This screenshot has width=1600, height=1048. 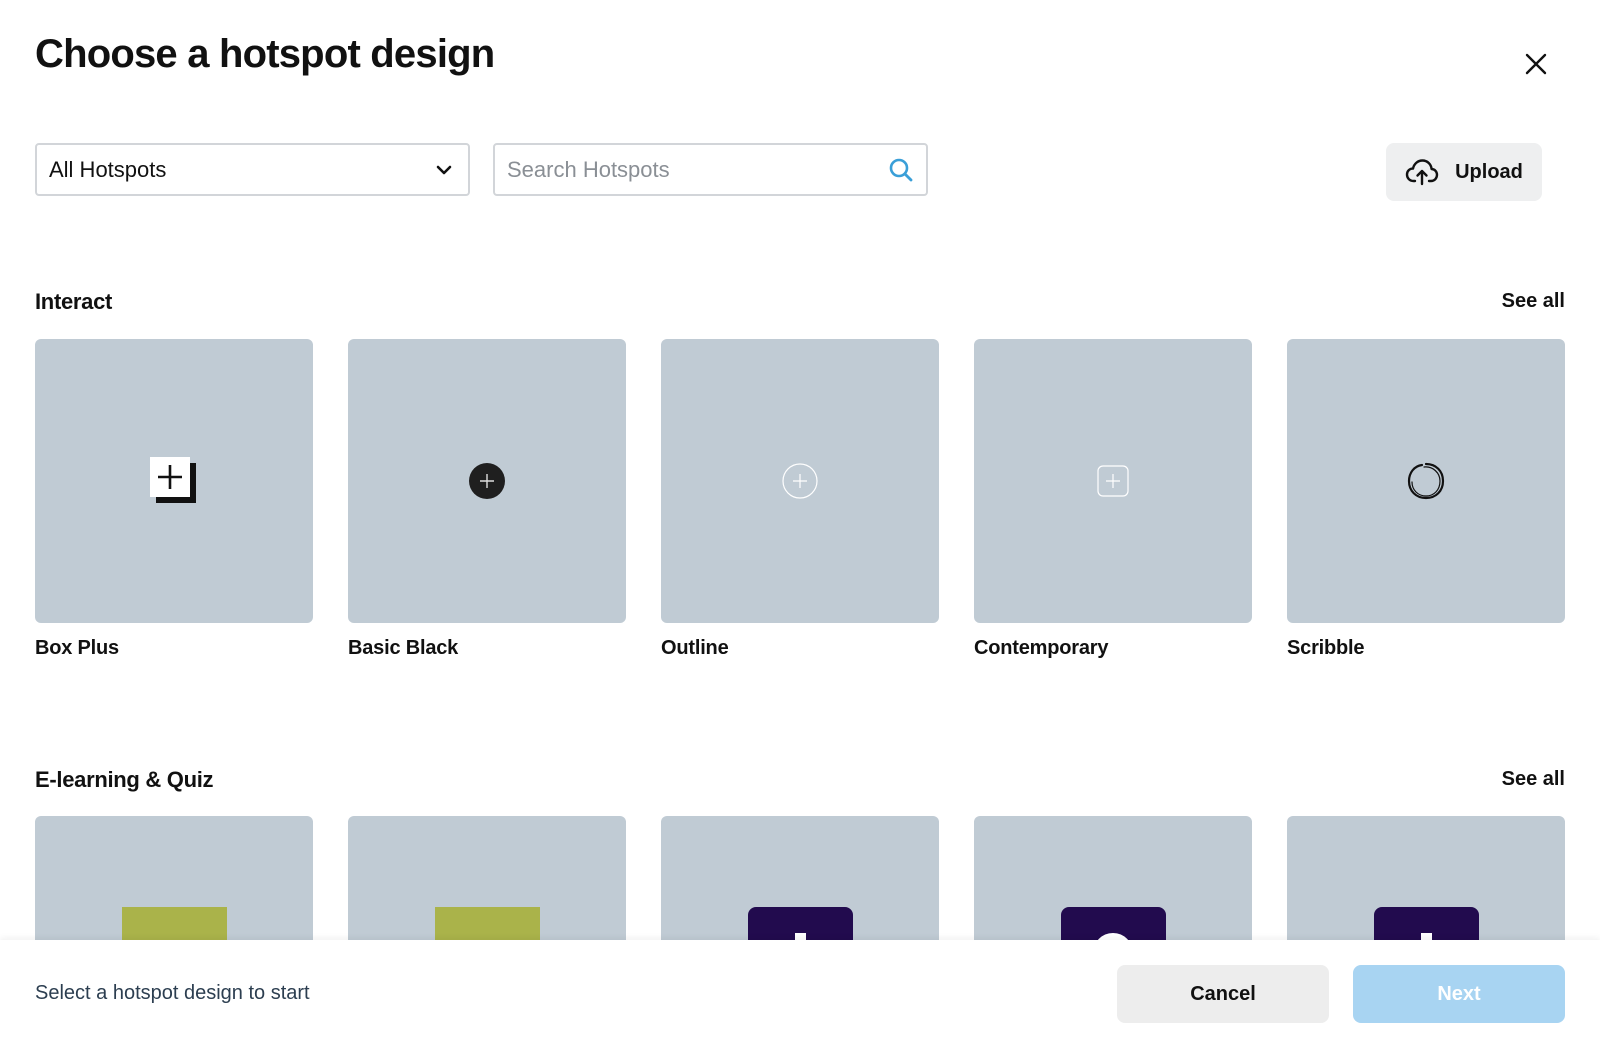 I want to click on hotspot-card-label: Scribble, so click(x=1326, y=648).